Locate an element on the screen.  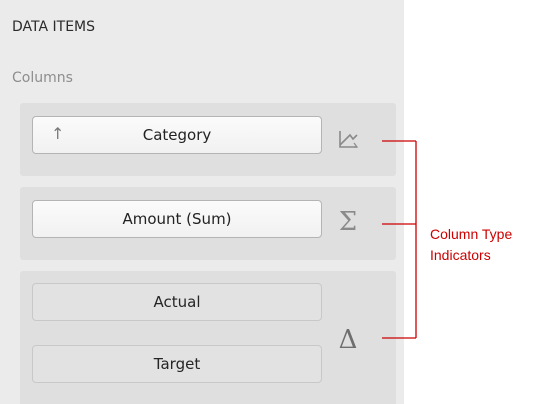
delta-icon: Δ is located at coordinates (348, 340).